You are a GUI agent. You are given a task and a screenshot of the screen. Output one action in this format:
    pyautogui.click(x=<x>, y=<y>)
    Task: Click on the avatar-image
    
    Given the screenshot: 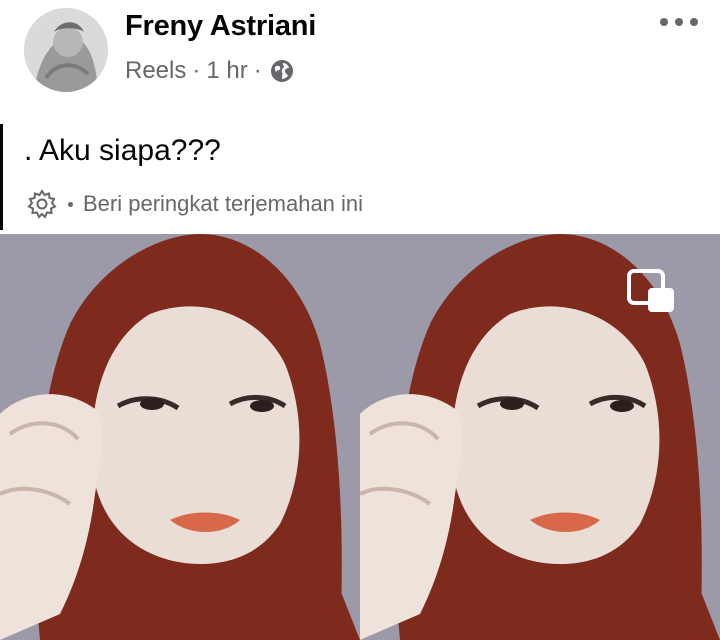 What is the action you would take?
    pyautogui.click(x=66, y=50)
    